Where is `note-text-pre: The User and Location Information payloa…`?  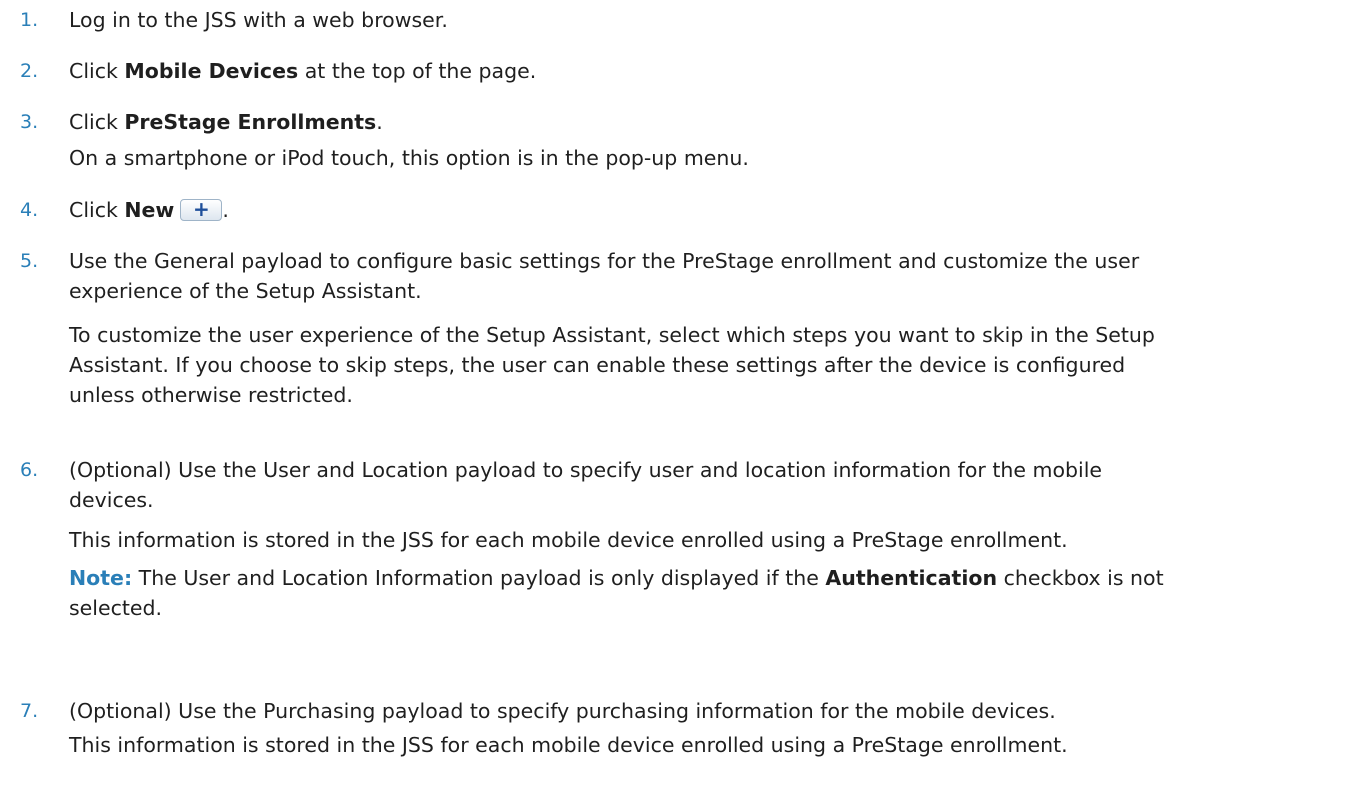
note-text-pre: The User and Location Information payloa… is located at coordinates (479, 578).